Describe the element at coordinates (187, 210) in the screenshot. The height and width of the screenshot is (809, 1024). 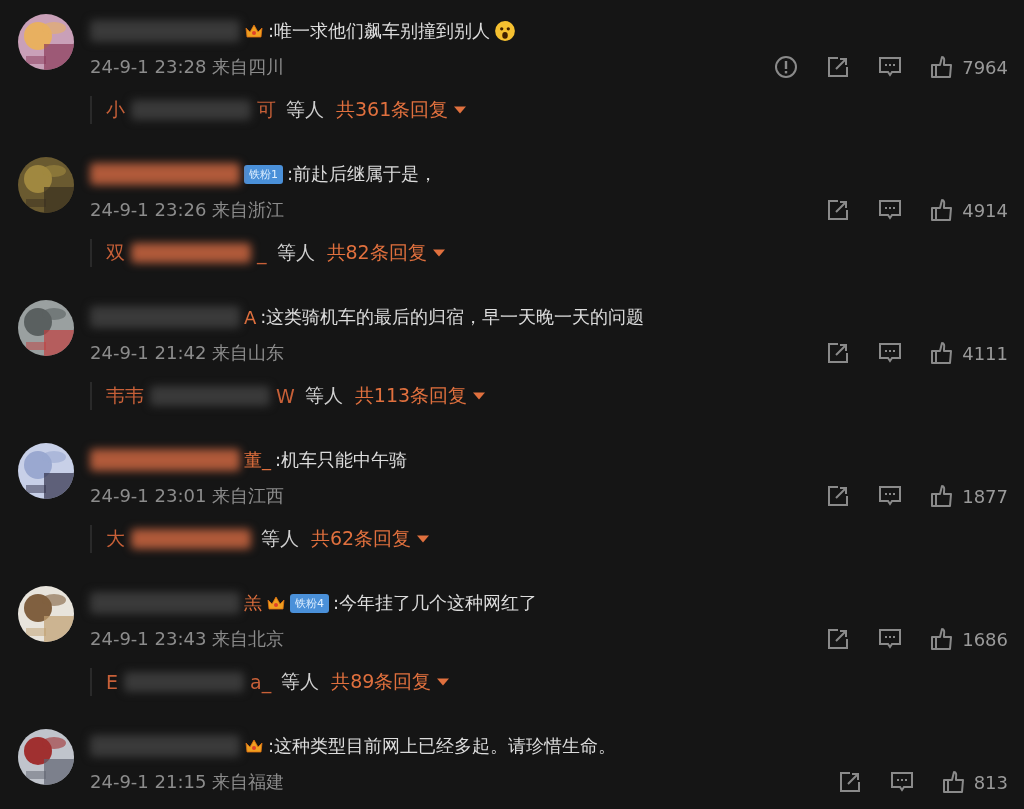
I see `comment-time-location: 24-9-1 23:26 来自浙江` at that location.